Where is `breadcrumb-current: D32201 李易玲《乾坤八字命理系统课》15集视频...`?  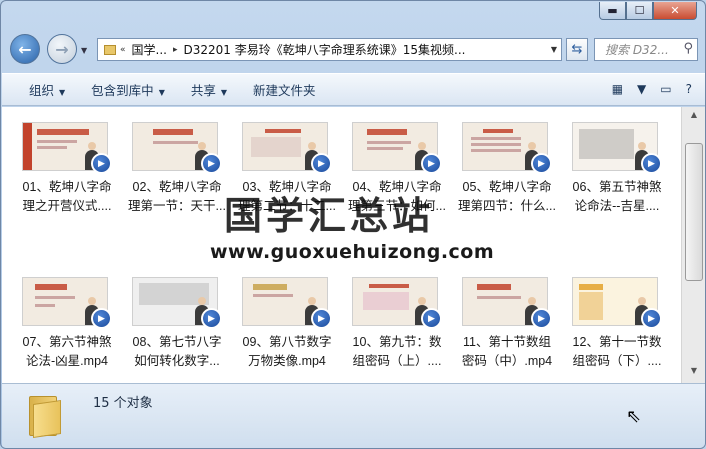
breadcrumb-current: D32201 李易玲《乾坤八字命理系统课》15集视频... is located at coordinates (325, 49).